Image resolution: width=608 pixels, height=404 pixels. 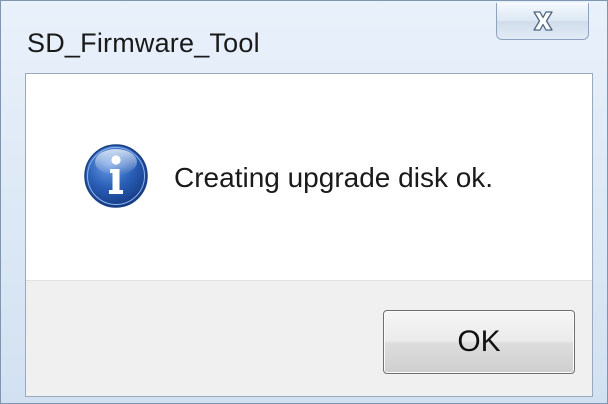 I want to click on dialog-message: Creating upgrade disk ok., so click(x=334, y=177).